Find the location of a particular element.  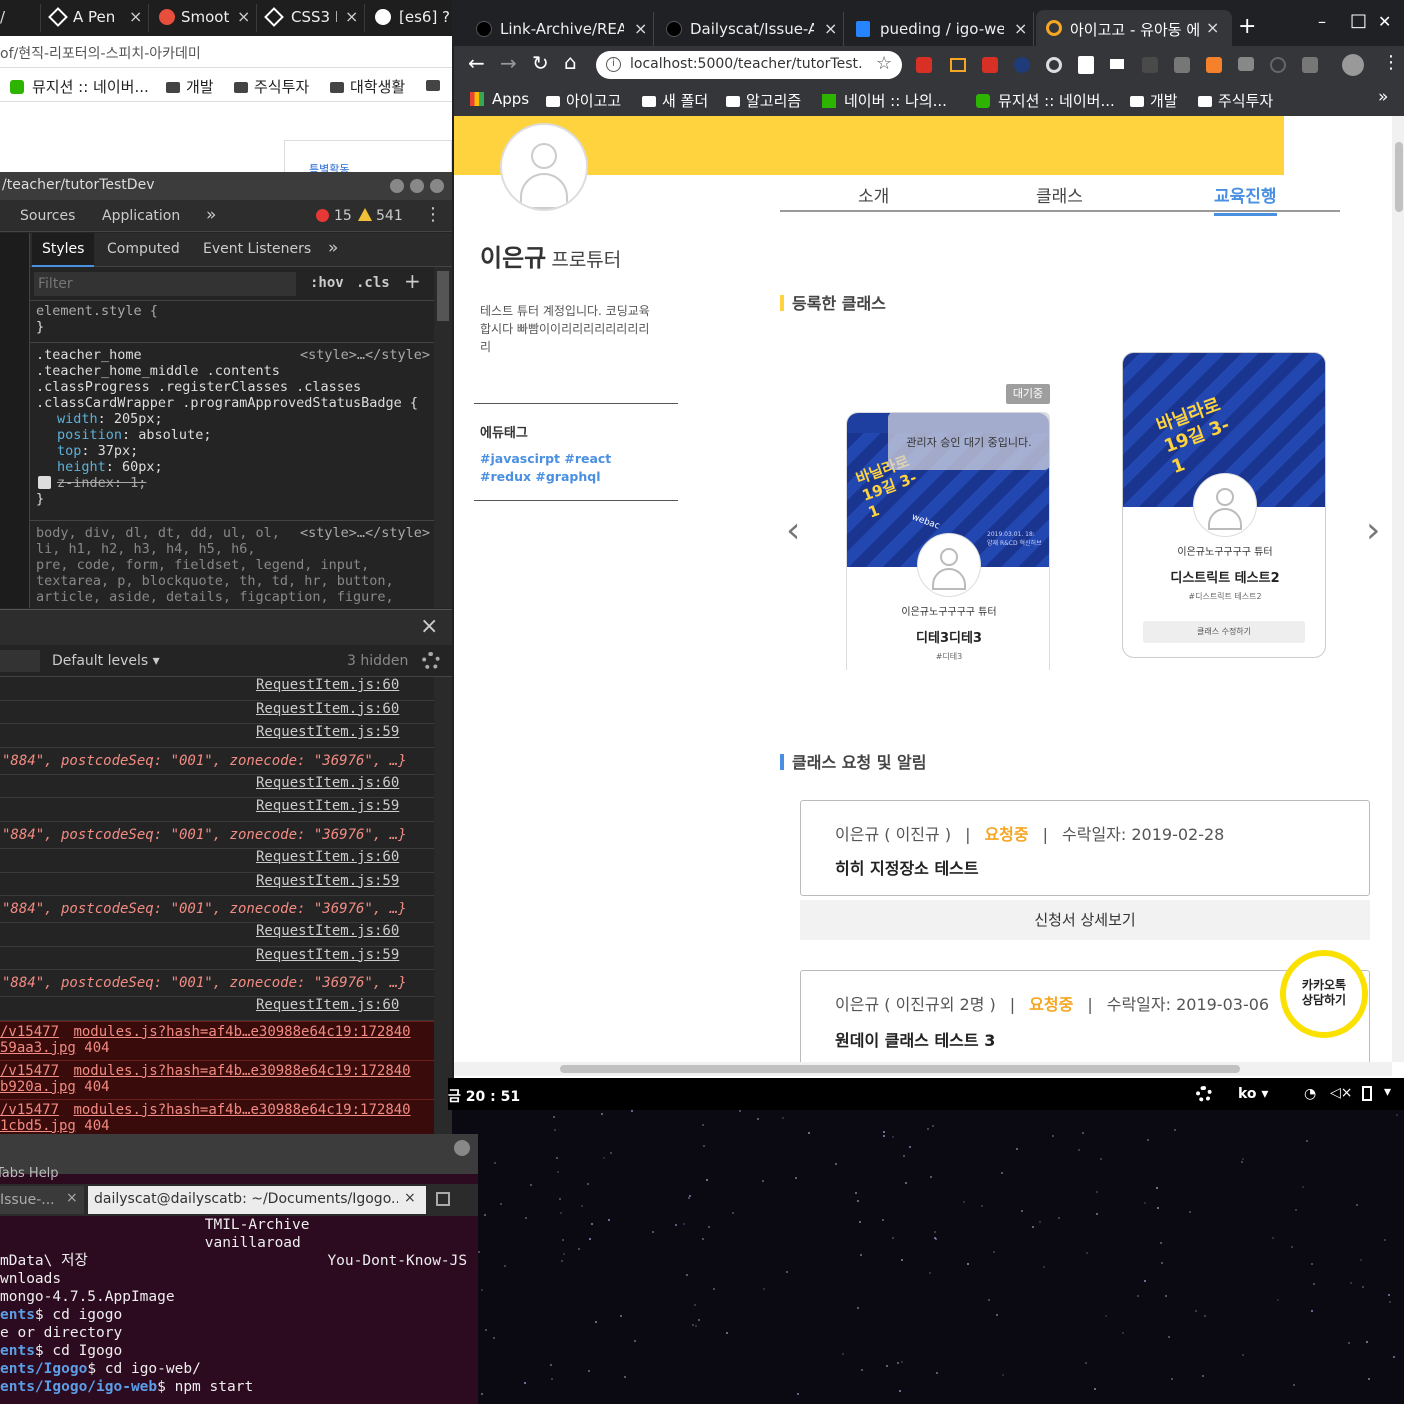

system-menu-icon: ▾ is located at coordinates (1387, 1092).